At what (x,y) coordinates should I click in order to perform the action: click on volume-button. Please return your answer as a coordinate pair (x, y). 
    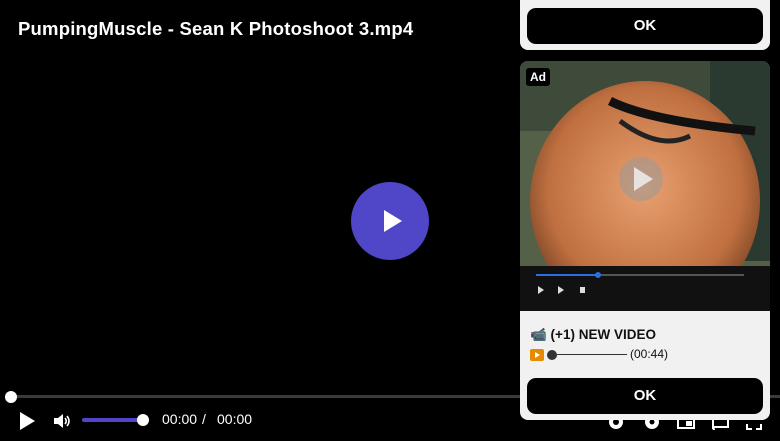
    Looking at the image, I should click on (62, 421).